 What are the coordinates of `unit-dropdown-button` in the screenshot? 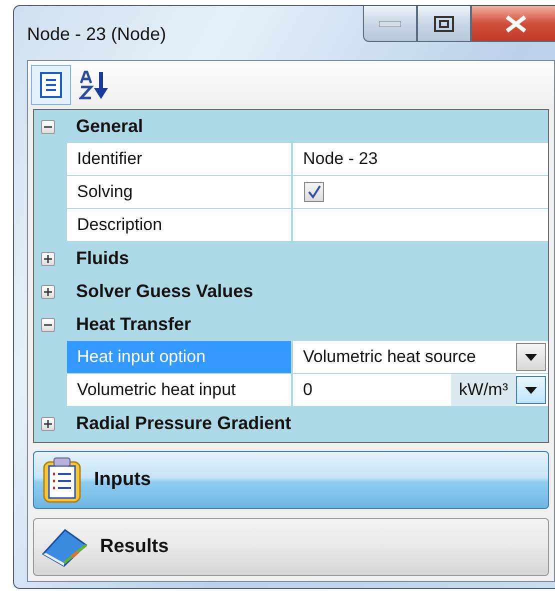 It's located at (531, 390).